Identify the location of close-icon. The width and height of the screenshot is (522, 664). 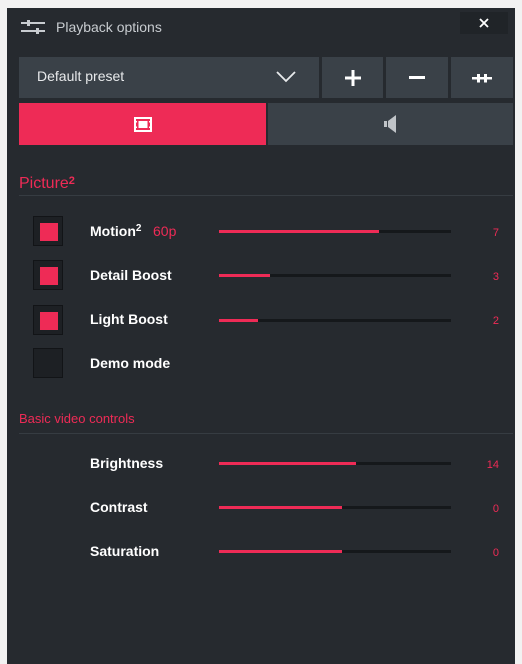
(484, 23).